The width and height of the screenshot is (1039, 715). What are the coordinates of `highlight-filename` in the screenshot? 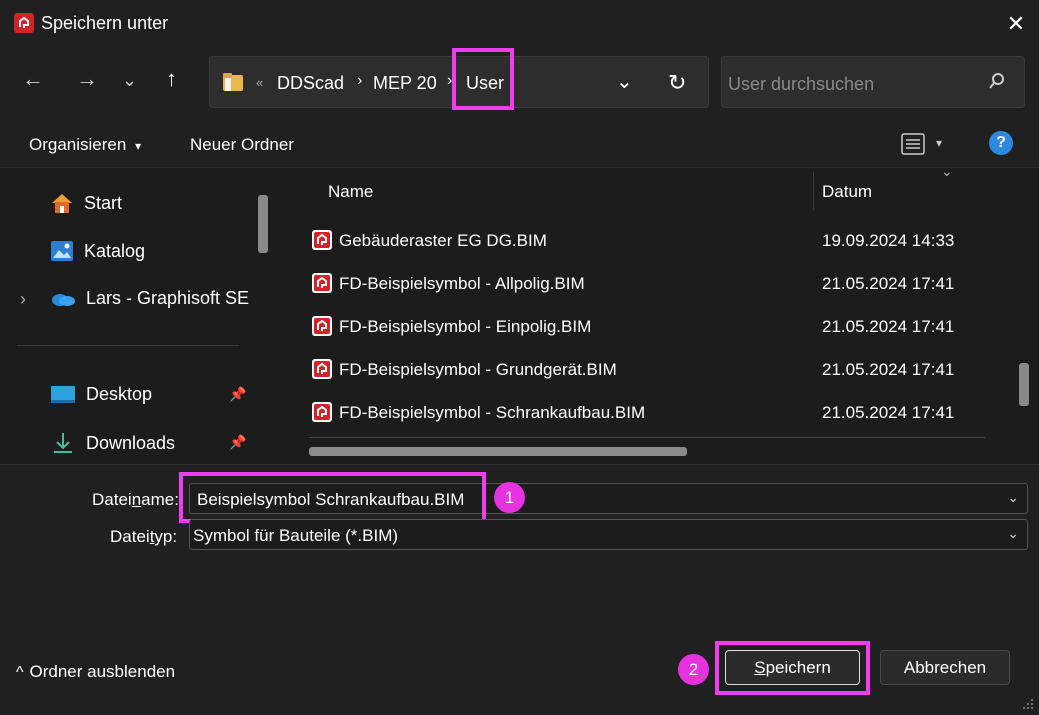 It's located at (332, 497).